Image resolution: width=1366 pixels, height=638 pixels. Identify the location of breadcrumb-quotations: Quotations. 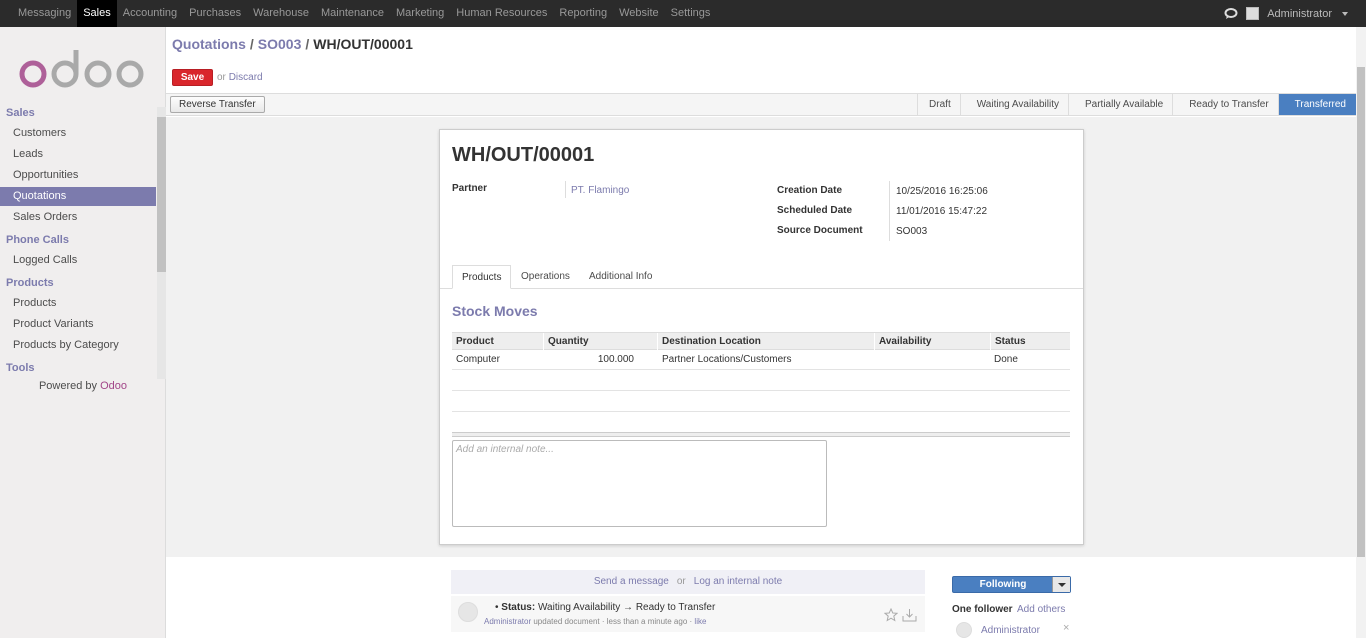
(209, 44).